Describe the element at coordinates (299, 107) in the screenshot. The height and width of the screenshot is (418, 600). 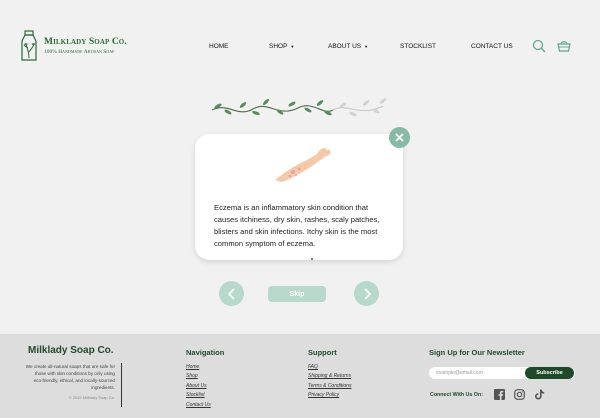
I see `progress-vine` at that location.